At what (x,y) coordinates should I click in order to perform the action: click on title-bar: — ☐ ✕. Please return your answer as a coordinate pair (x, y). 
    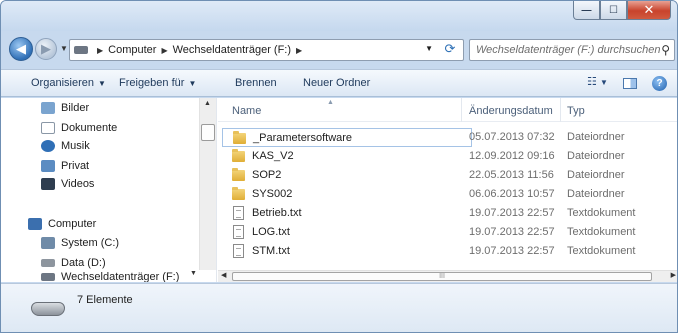
    Looking at the image, I should click on (339, 16).